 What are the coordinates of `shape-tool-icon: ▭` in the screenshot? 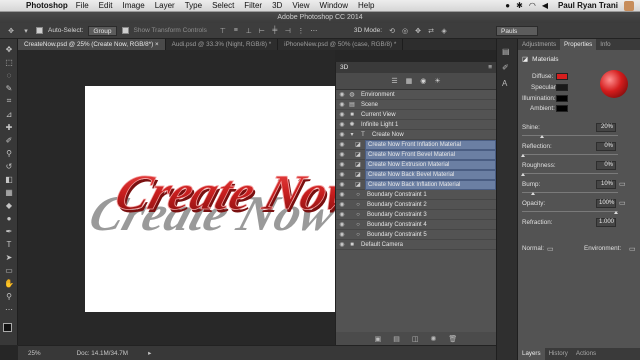 It's located at (9, 270).